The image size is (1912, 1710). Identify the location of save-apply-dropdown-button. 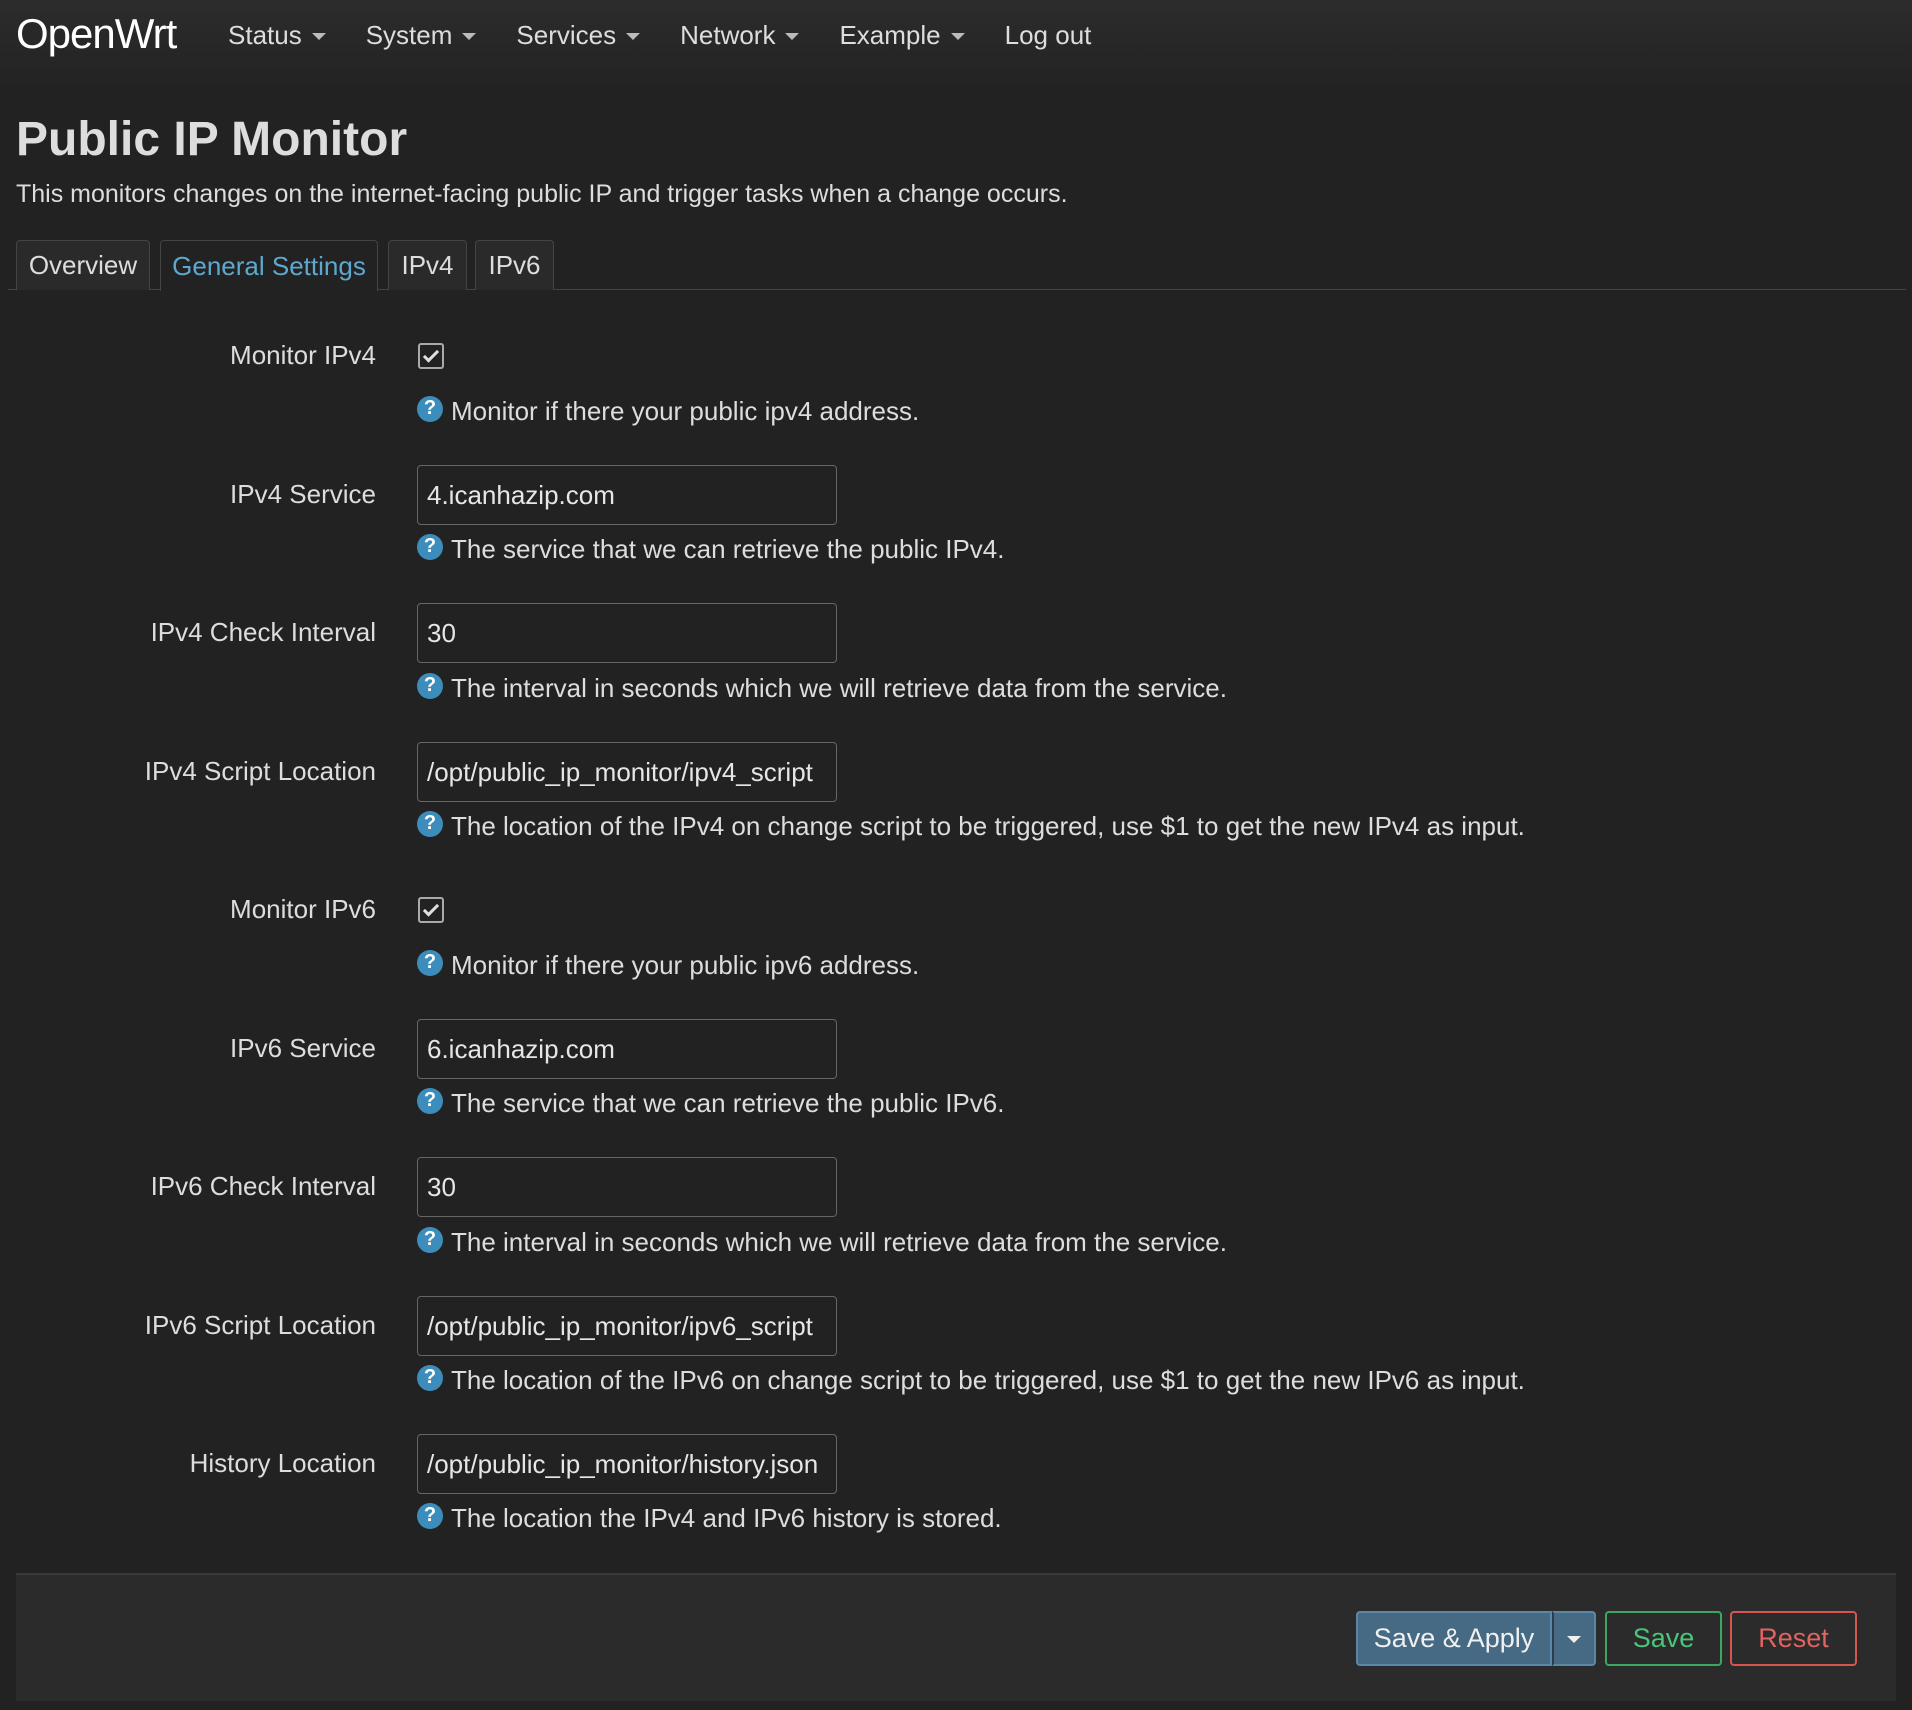
(1574, 1638).